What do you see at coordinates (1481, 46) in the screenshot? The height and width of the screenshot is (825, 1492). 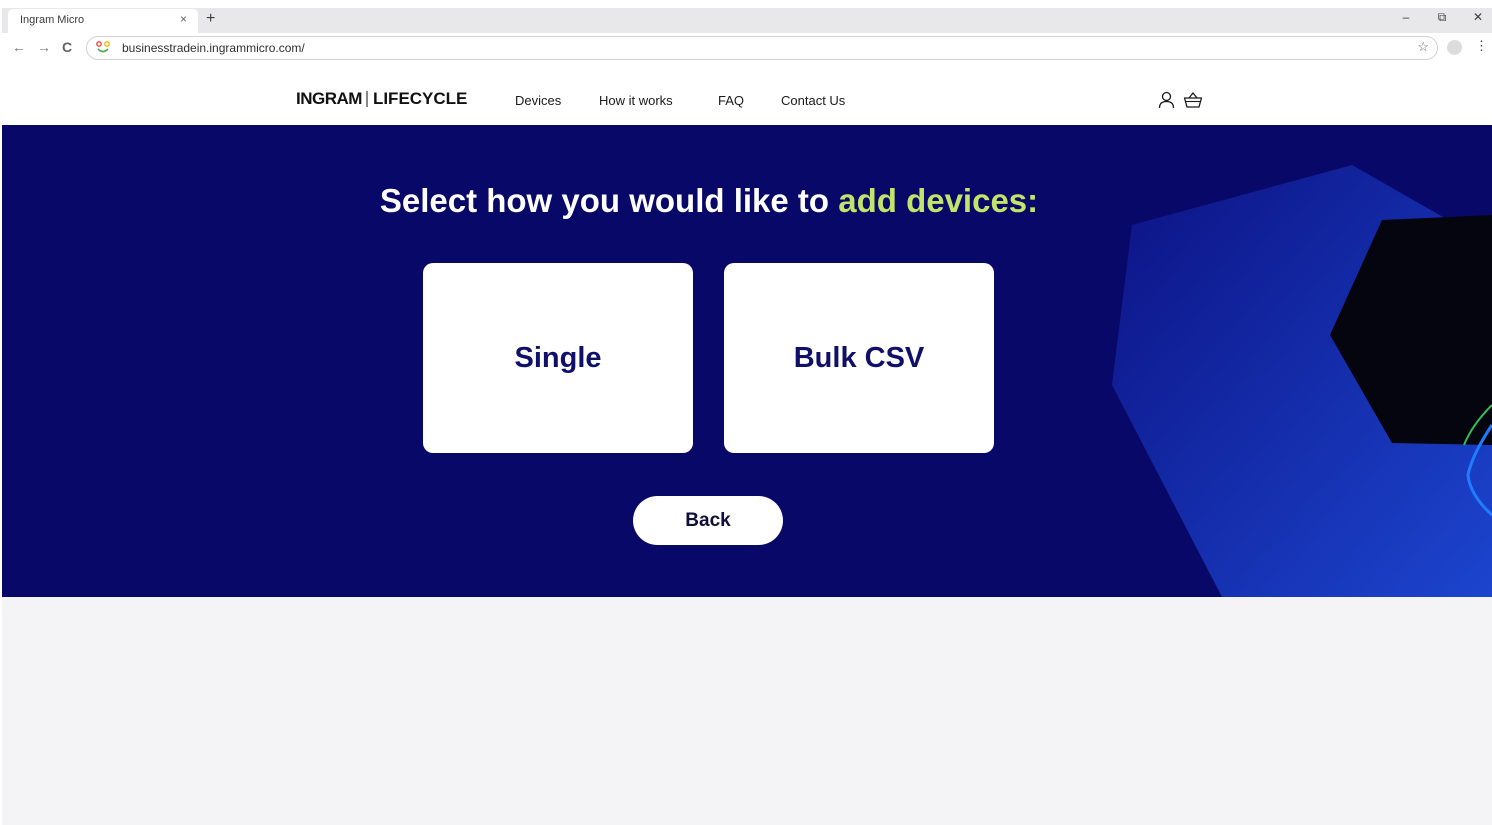 I see `browser-menu-icon: ⋮` at bounding box center [1481, 46].